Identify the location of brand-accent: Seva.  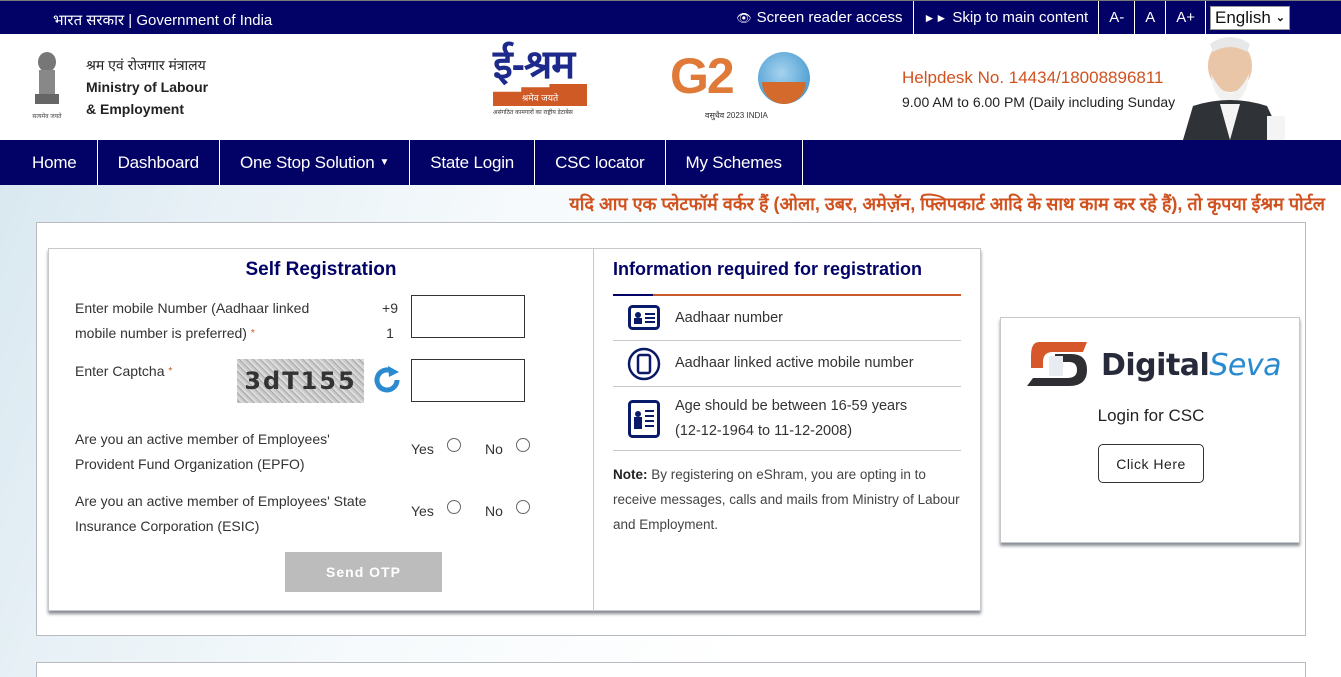
(1245, 365).